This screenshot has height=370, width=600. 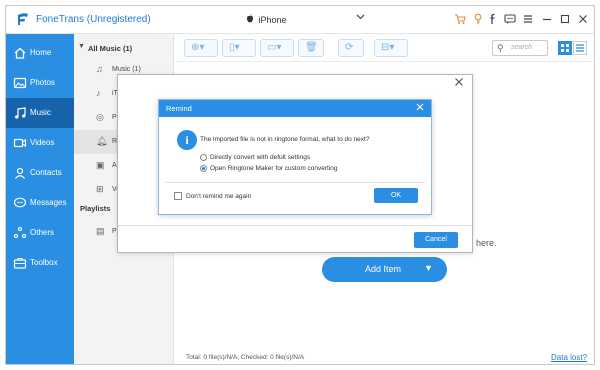 I want to click on sidebar-item-label: Photos, so click(x=42, y=82).